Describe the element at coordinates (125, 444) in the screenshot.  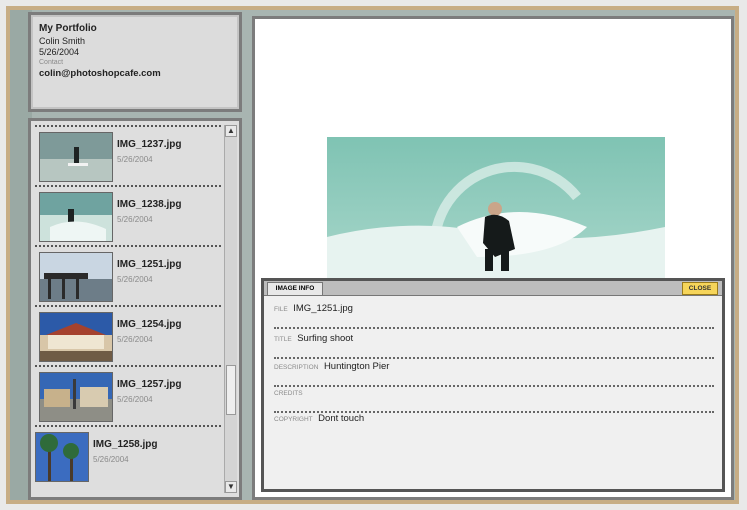
I see `thumbnail-filename: IMG_1258.jpg` at that location.